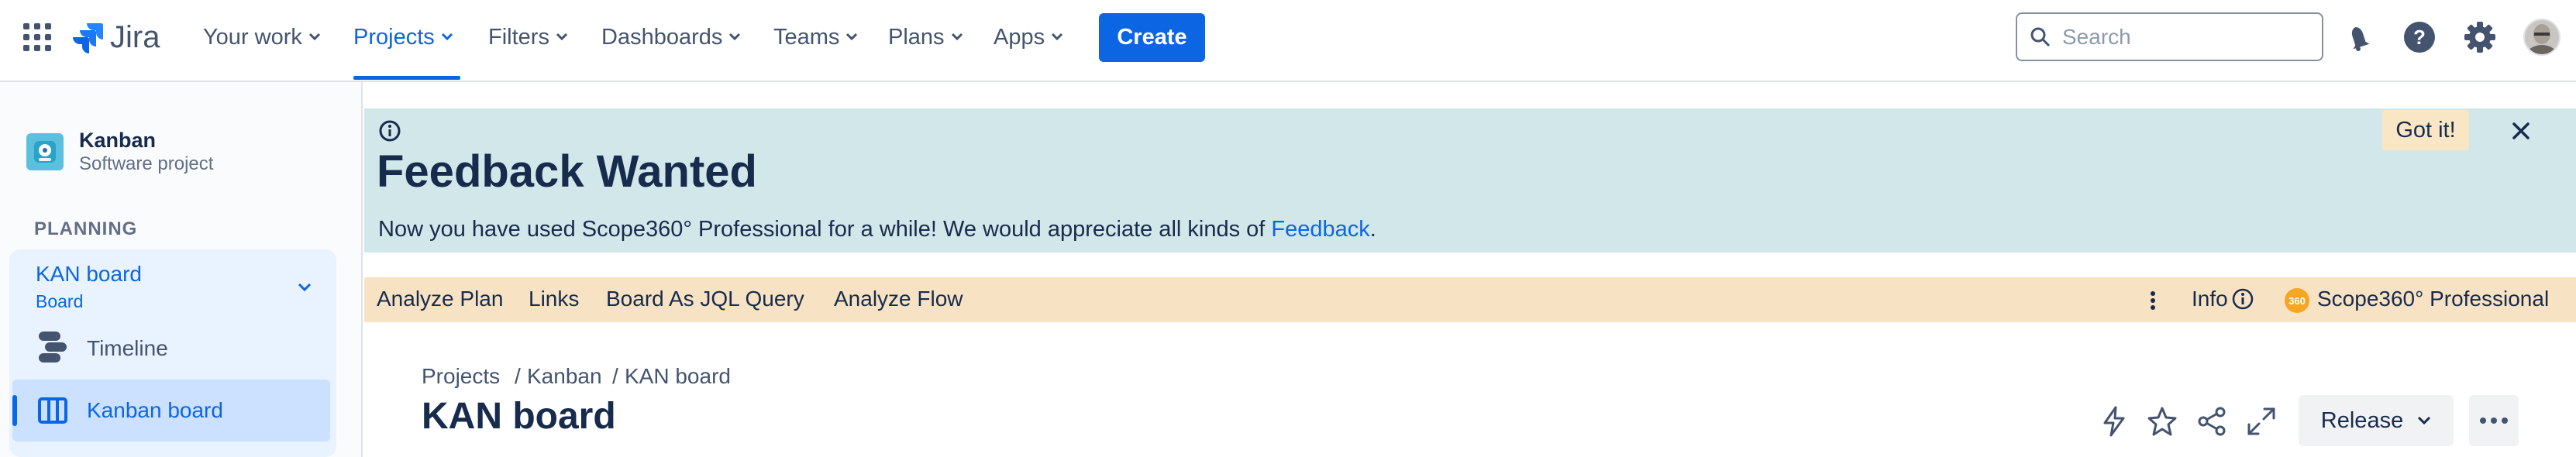 The image size is (2576, 457). Describe the element at coordinates (88, 38) in the screenshot. I see `jira-logo-icon` at that location.